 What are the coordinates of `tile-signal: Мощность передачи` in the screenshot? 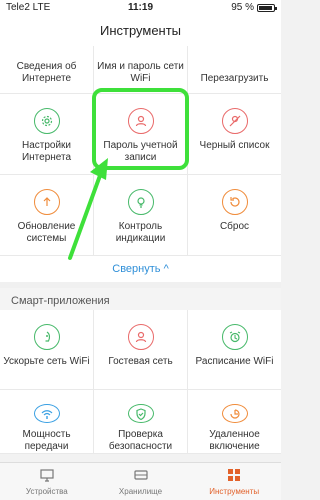 It's located at (47, 422).